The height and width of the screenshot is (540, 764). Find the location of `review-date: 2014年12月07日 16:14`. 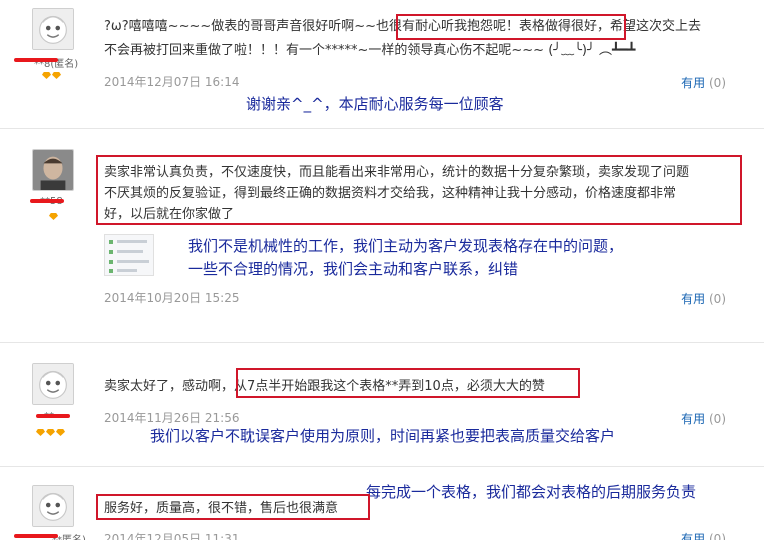

review-date: 2014年12月07日 16:14 is located at coordinates (172, 82).